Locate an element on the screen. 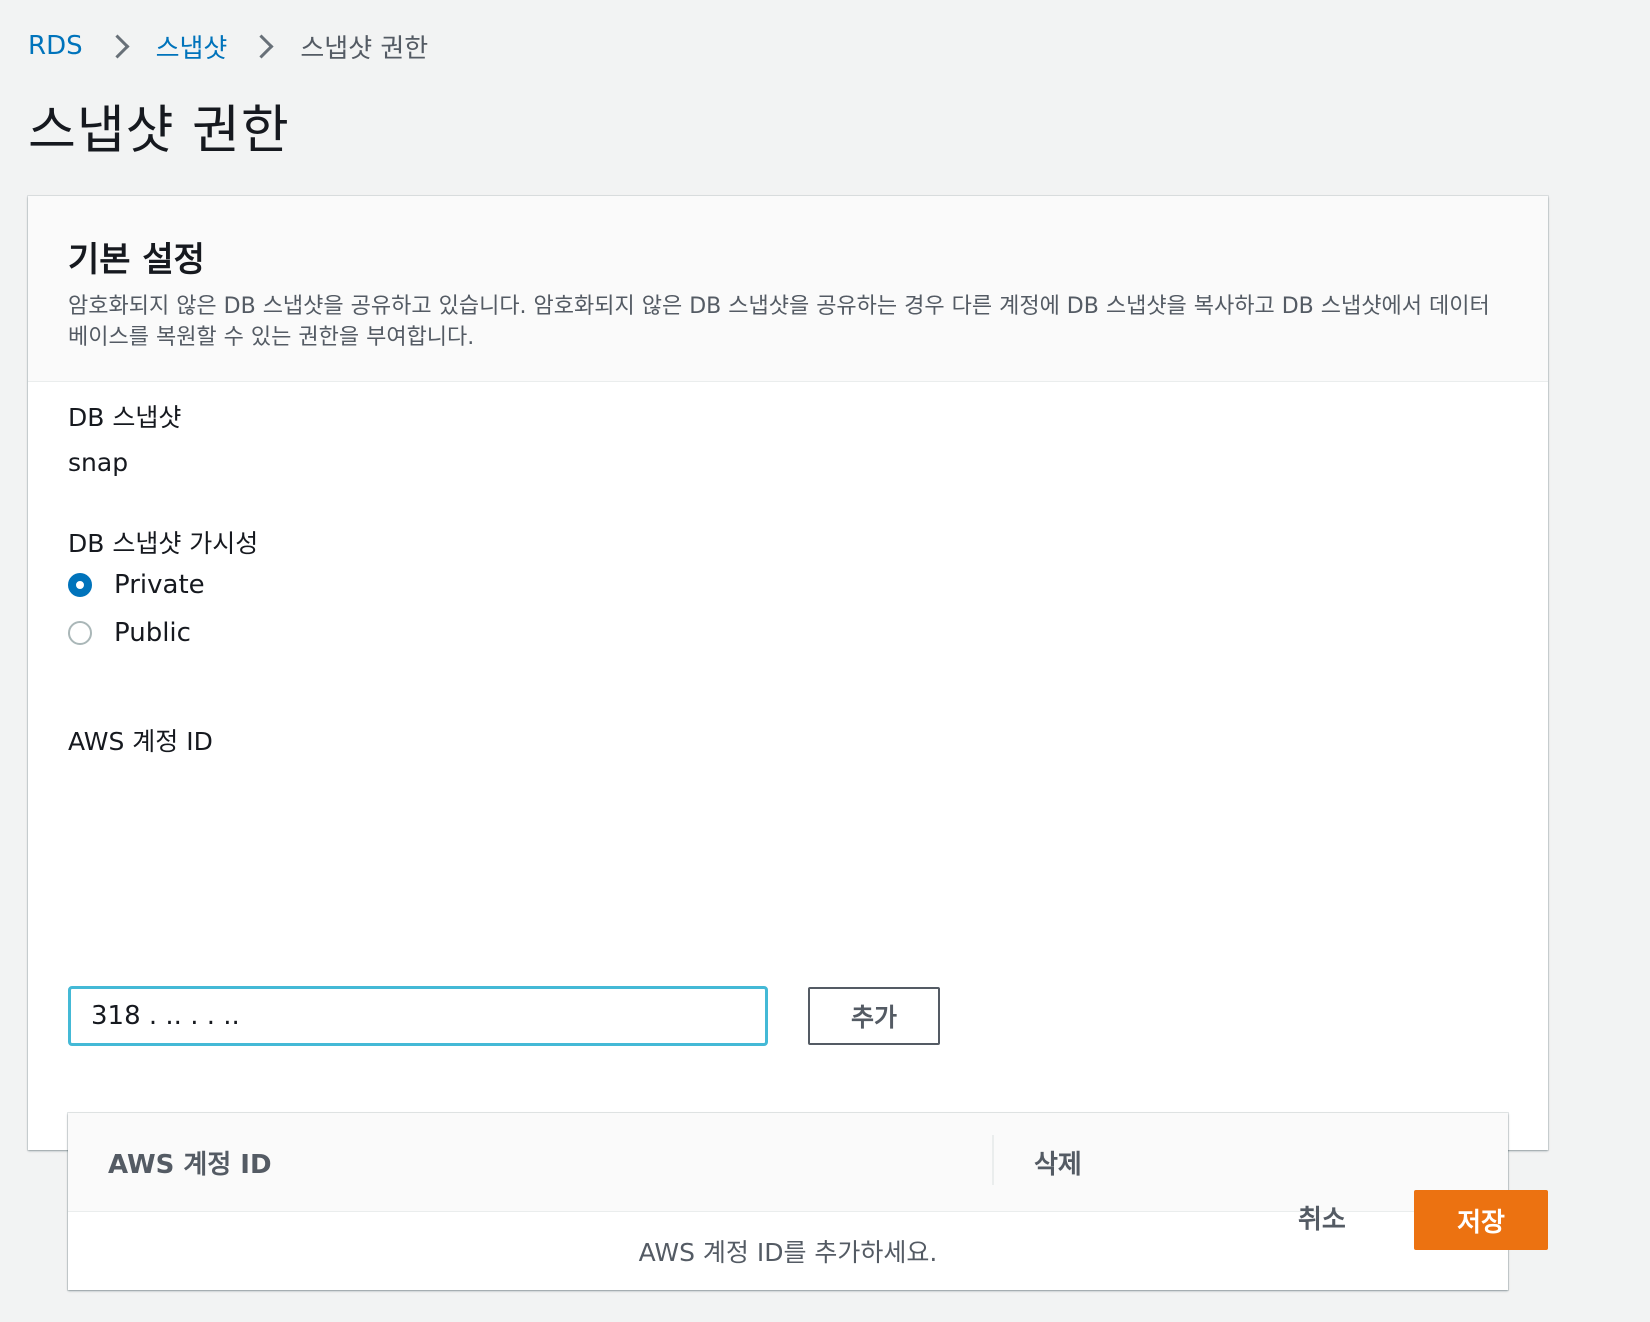 The height and width of the screenshot is (1322, 1650). radio-option-public: Public is located at coordinates (129, 633).